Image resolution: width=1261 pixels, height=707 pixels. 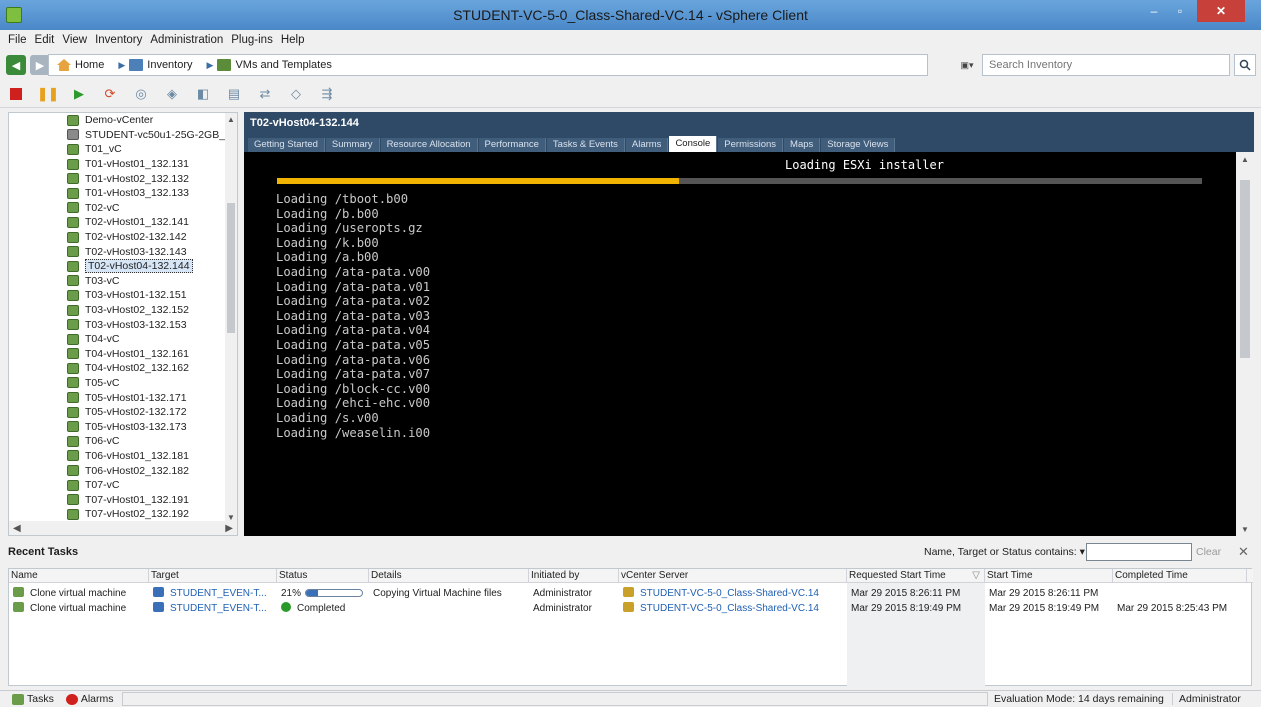 I want to click on tree-vertical-scrollbar: ▲ ▼, so click(x=231, y=318).